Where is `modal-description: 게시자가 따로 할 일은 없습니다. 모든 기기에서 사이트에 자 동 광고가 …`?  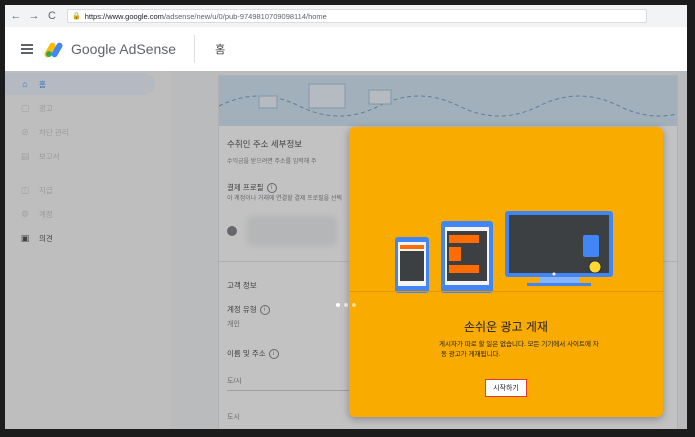 modal-description: 게시자가 따로 할 일은 없습니다. 모든 기기에서 사이트에 자 동 광고가 … is located at coordinates (519, 349).